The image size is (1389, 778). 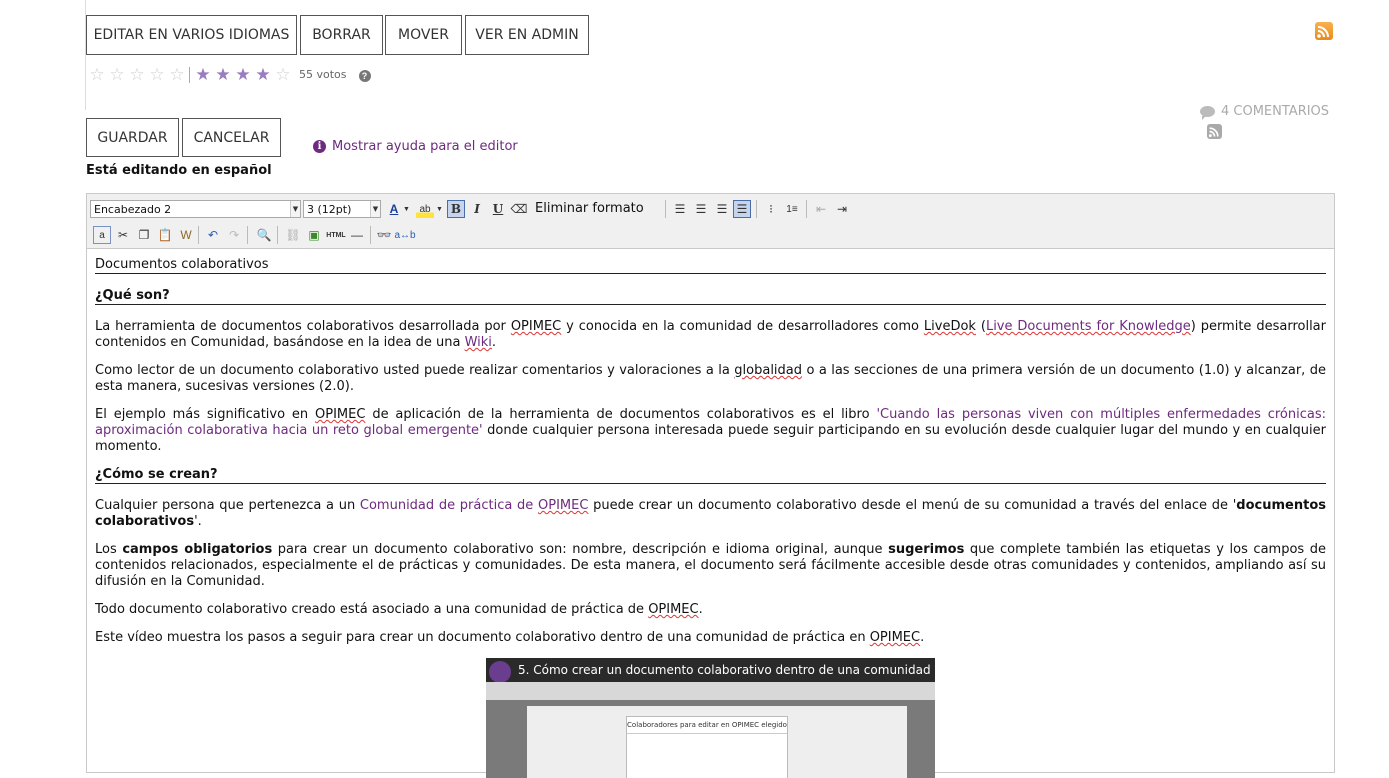 I want to click on user-star-2-icon: ☆, so click(x=117, y=74).